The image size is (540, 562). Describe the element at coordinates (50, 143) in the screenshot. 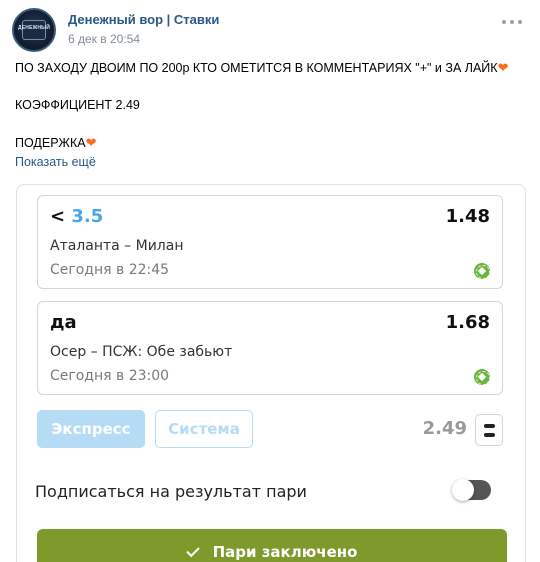

I see `post-line-3-text: ПОДЕРЖКА` at that location.